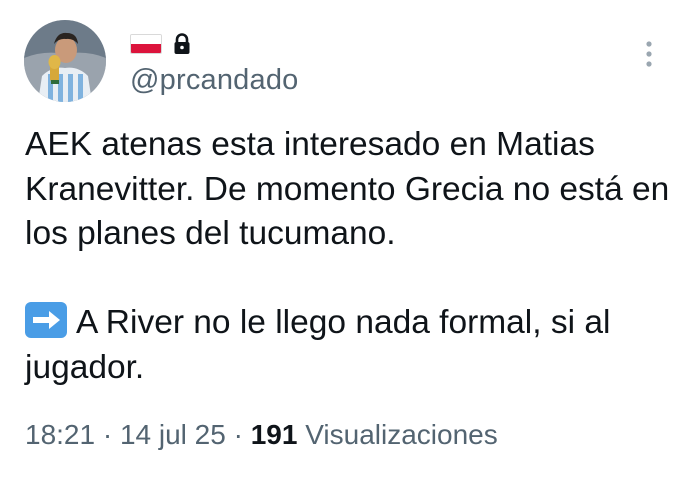  What do you see at coordinates (60, 434) in the screenshot?
I see `tweet-time: 18:21` at bounding box center [60, 434].